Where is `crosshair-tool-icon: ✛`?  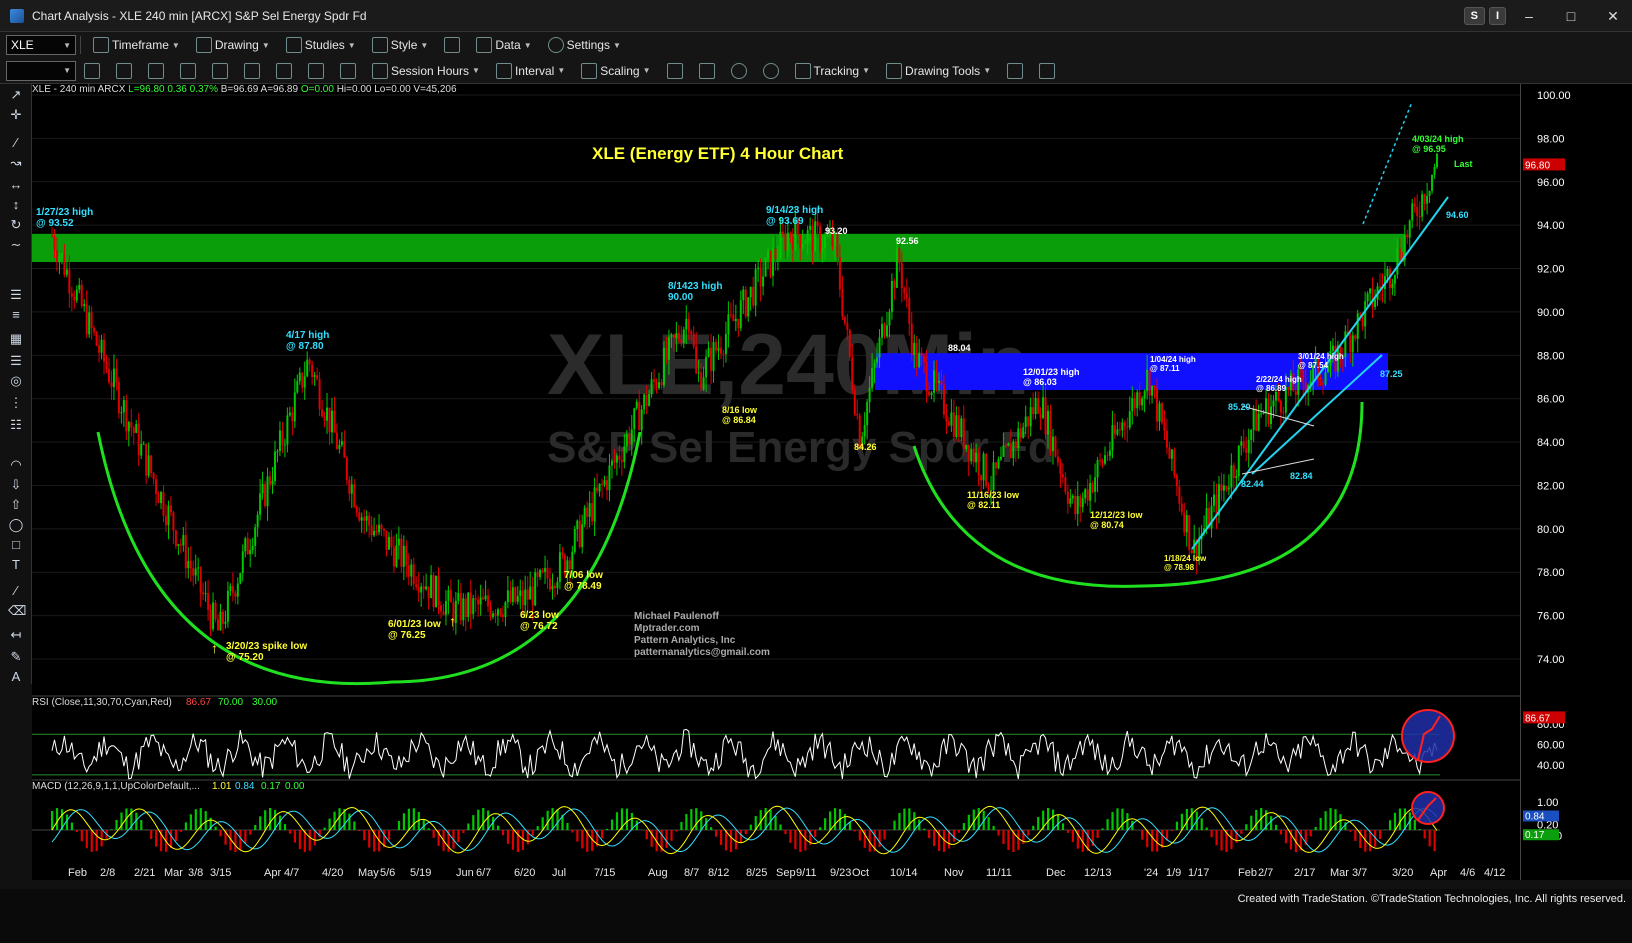 crosshair-tool-icon: ✛ is located at coordinates (16, 115).